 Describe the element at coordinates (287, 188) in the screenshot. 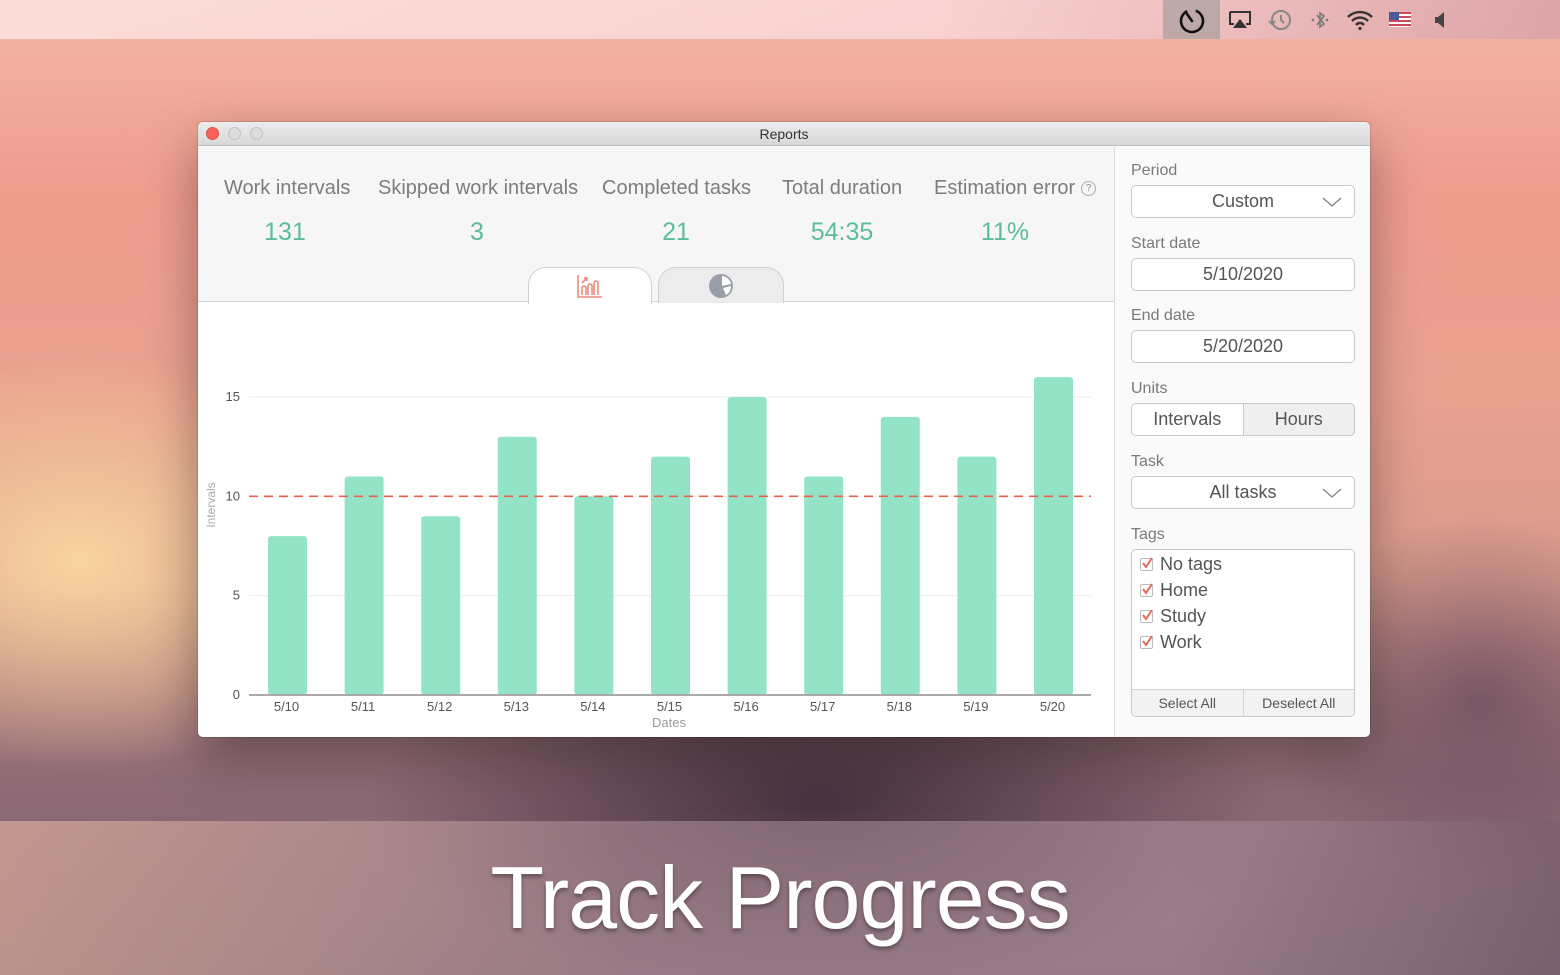

I see `stat-label: Work intervals` at that location.